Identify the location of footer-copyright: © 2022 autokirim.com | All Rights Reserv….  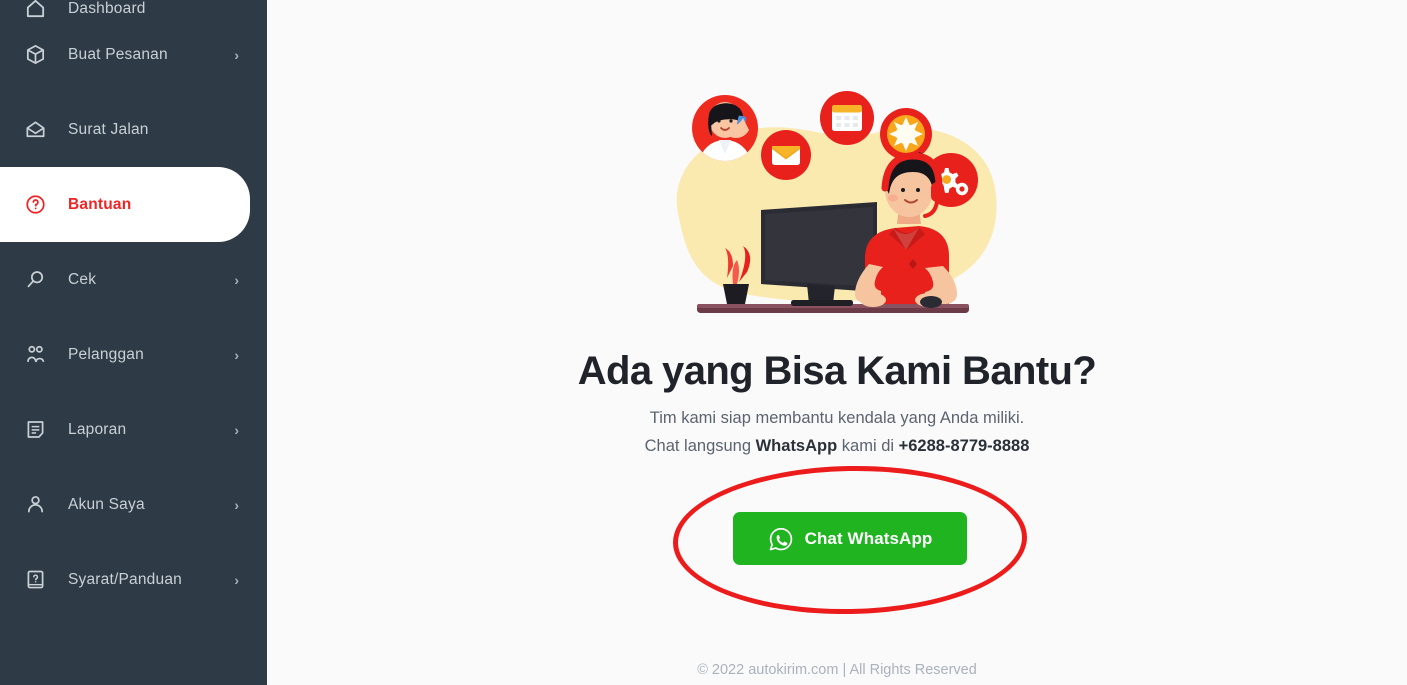
(837, 670).